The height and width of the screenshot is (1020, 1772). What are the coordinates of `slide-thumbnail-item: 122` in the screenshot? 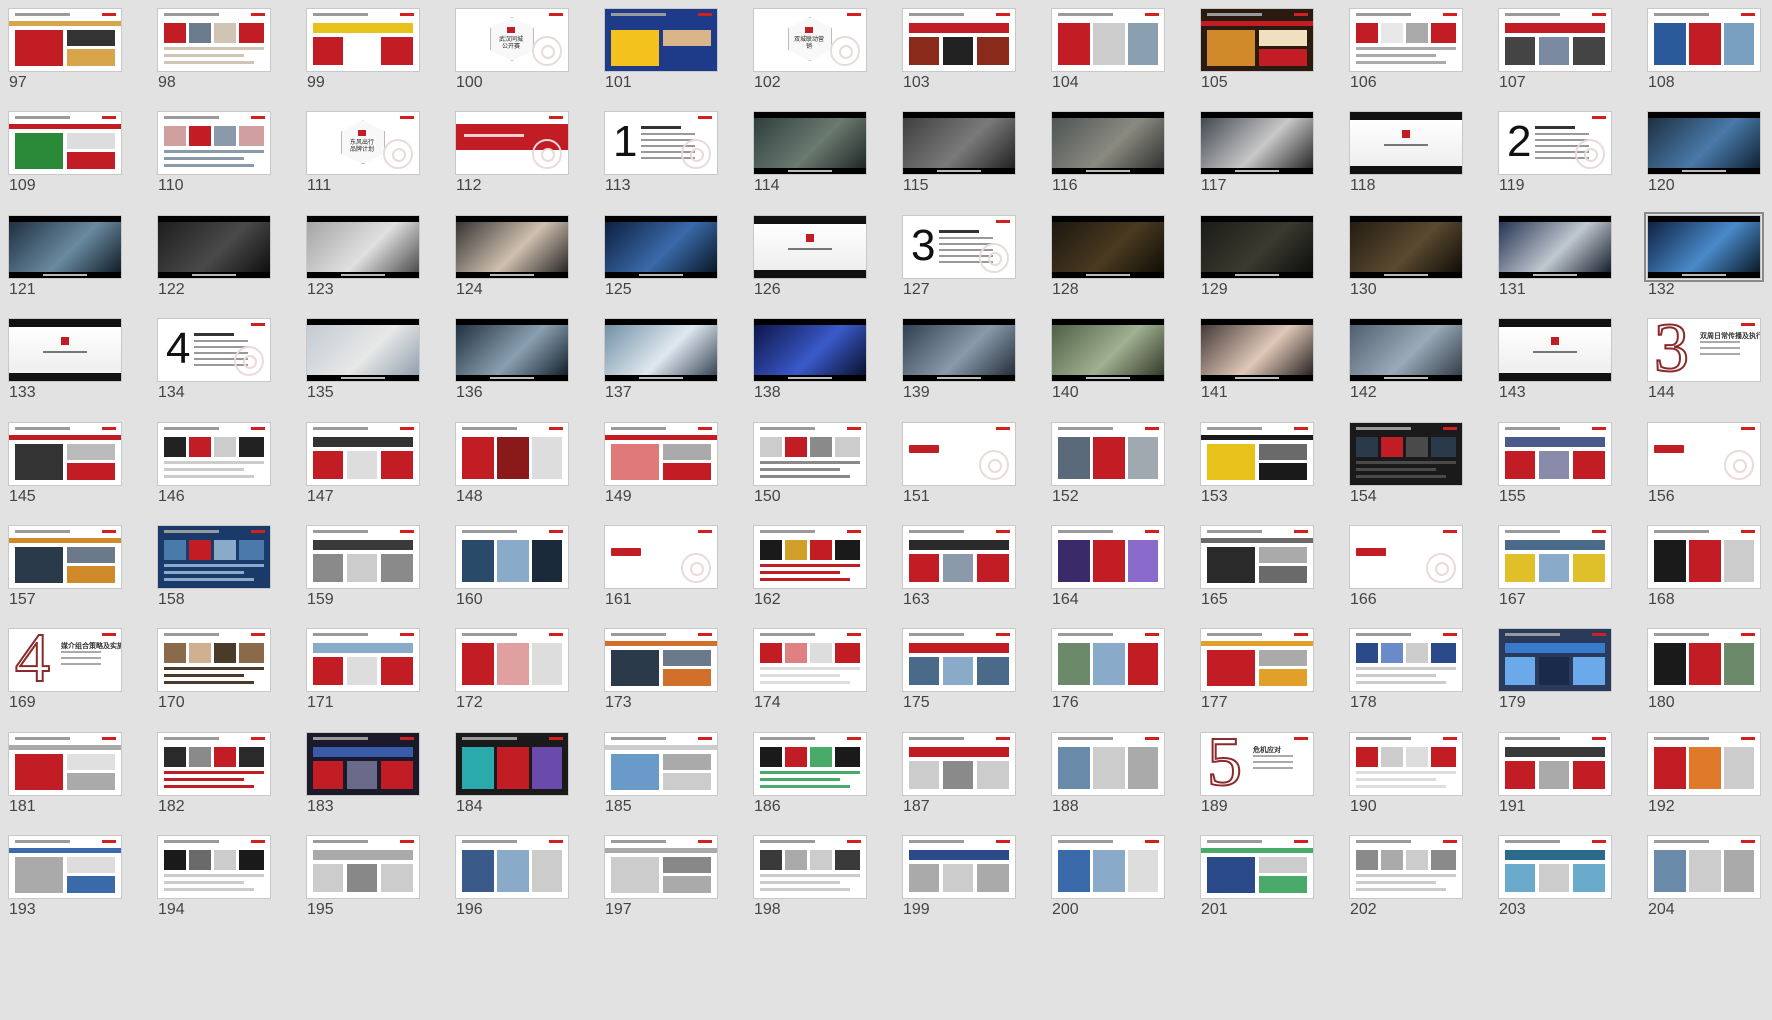 It's located at (214, 266).